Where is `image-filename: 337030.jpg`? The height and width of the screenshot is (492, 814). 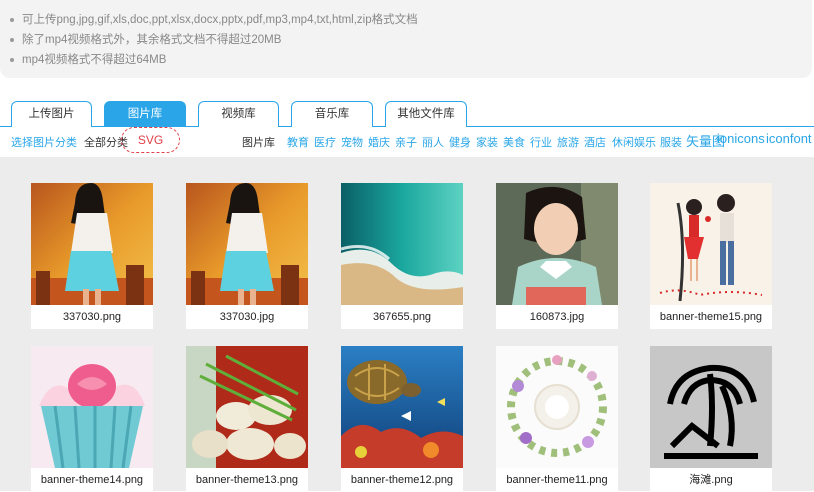
image-filename: 337030.jpg is located at coordinates (247, 317).